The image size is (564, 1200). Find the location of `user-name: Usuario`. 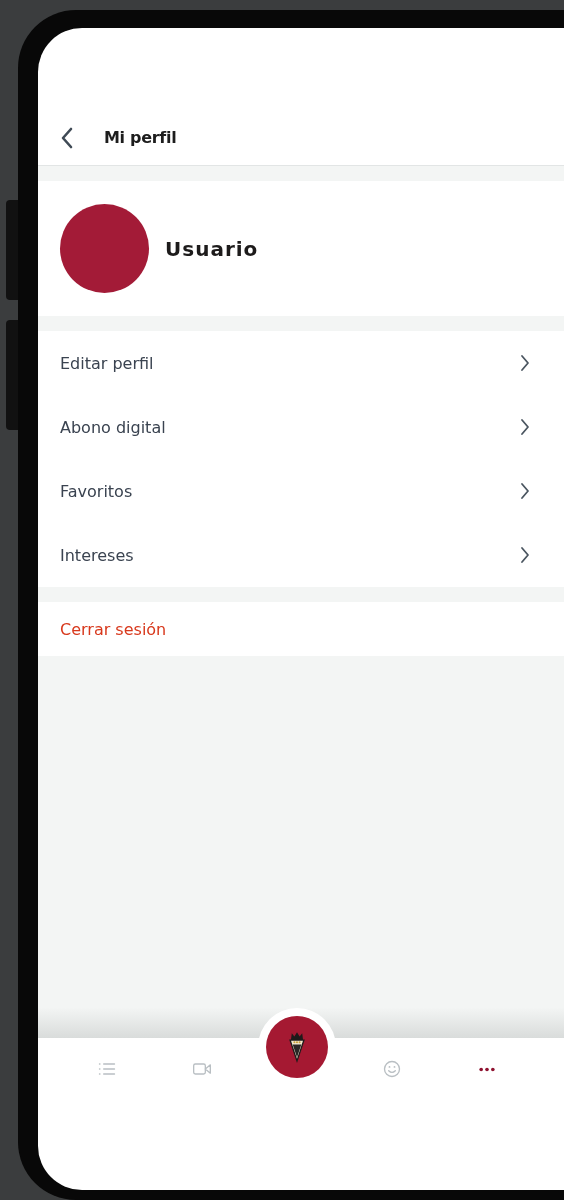

user-name: Usuario is located at coordinates (212, 248).